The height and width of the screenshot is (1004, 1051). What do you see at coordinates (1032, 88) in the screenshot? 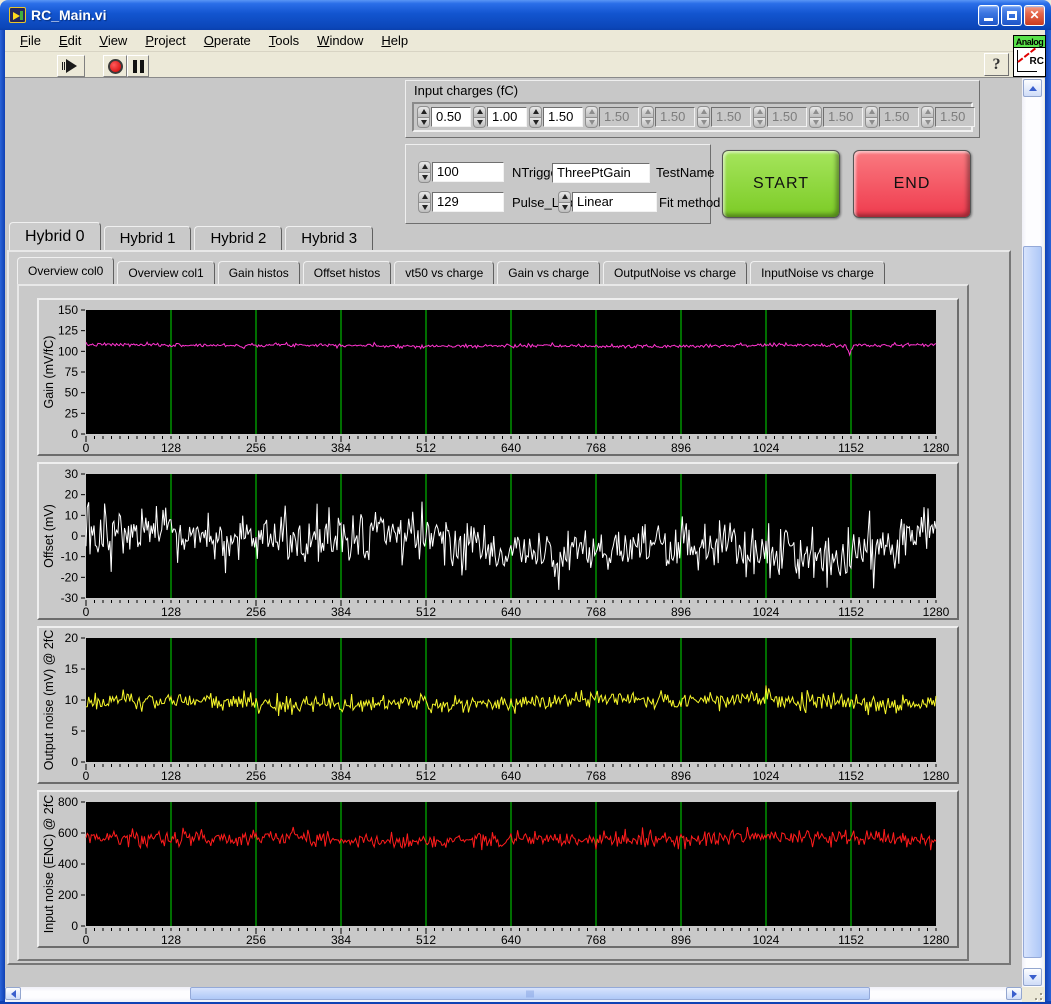
I see `scroll-up-button` at bounding box center [1032, 88].